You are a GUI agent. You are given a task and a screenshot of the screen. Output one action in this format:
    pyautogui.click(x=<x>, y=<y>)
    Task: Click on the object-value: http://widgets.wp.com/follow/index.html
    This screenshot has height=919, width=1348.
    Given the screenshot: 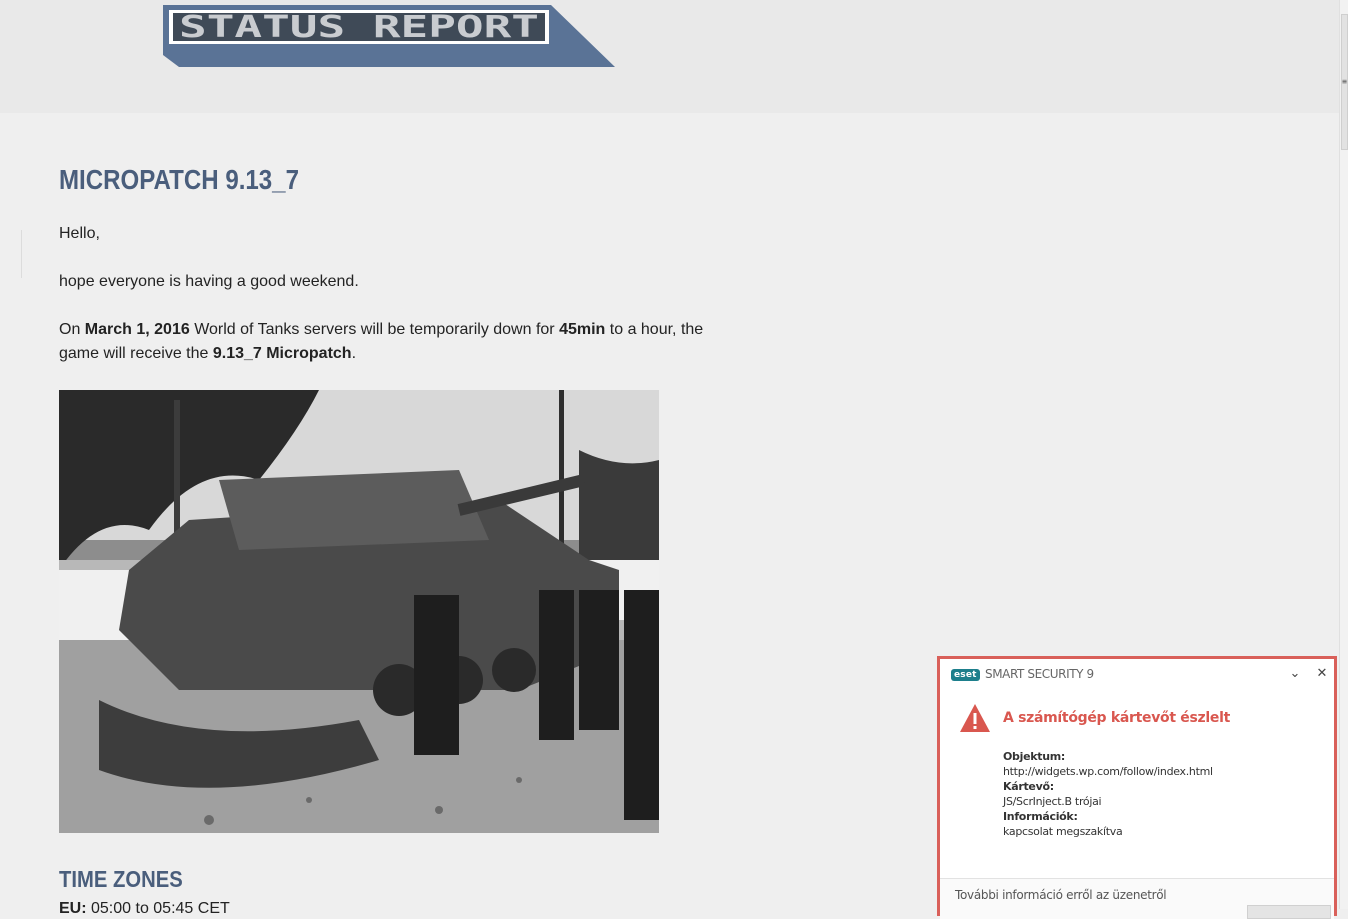 What is the action you would take?
    pyautogui.click(x=1108, y=771)
    